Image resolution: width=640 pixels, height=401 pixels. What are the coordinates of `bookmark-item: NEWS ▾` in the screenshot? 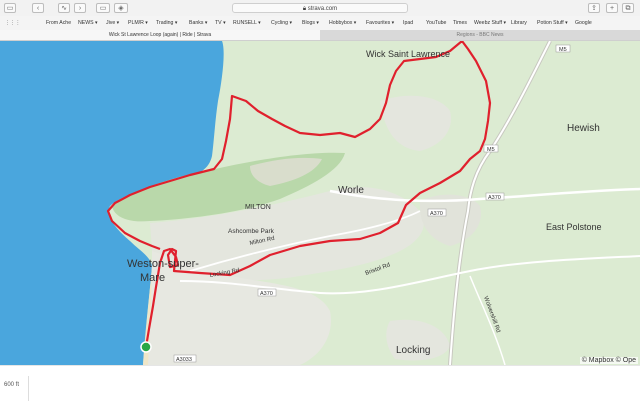 It's located at (88, 23).